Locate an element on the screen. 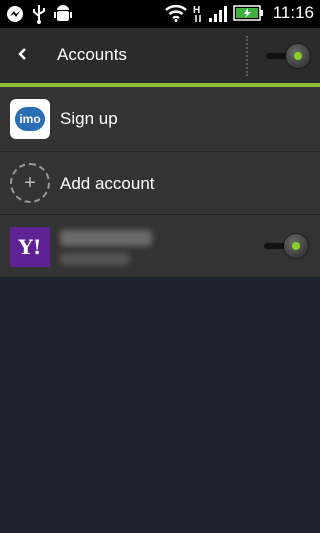  back-button is located at coordinates (22, 56).